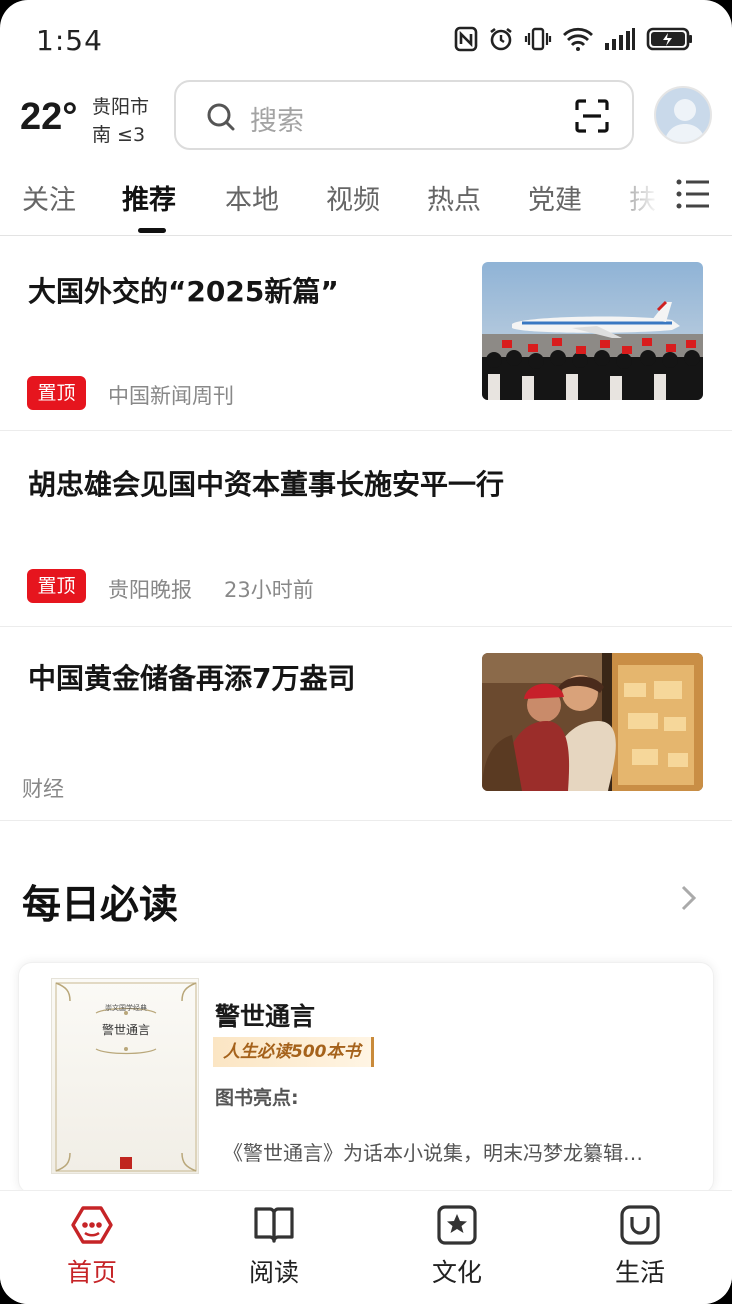 This screenshot has width=732, height=1304. Describe the element at coordinates (466, 39) in the screenshot. I see `nfc-icon` at that location.